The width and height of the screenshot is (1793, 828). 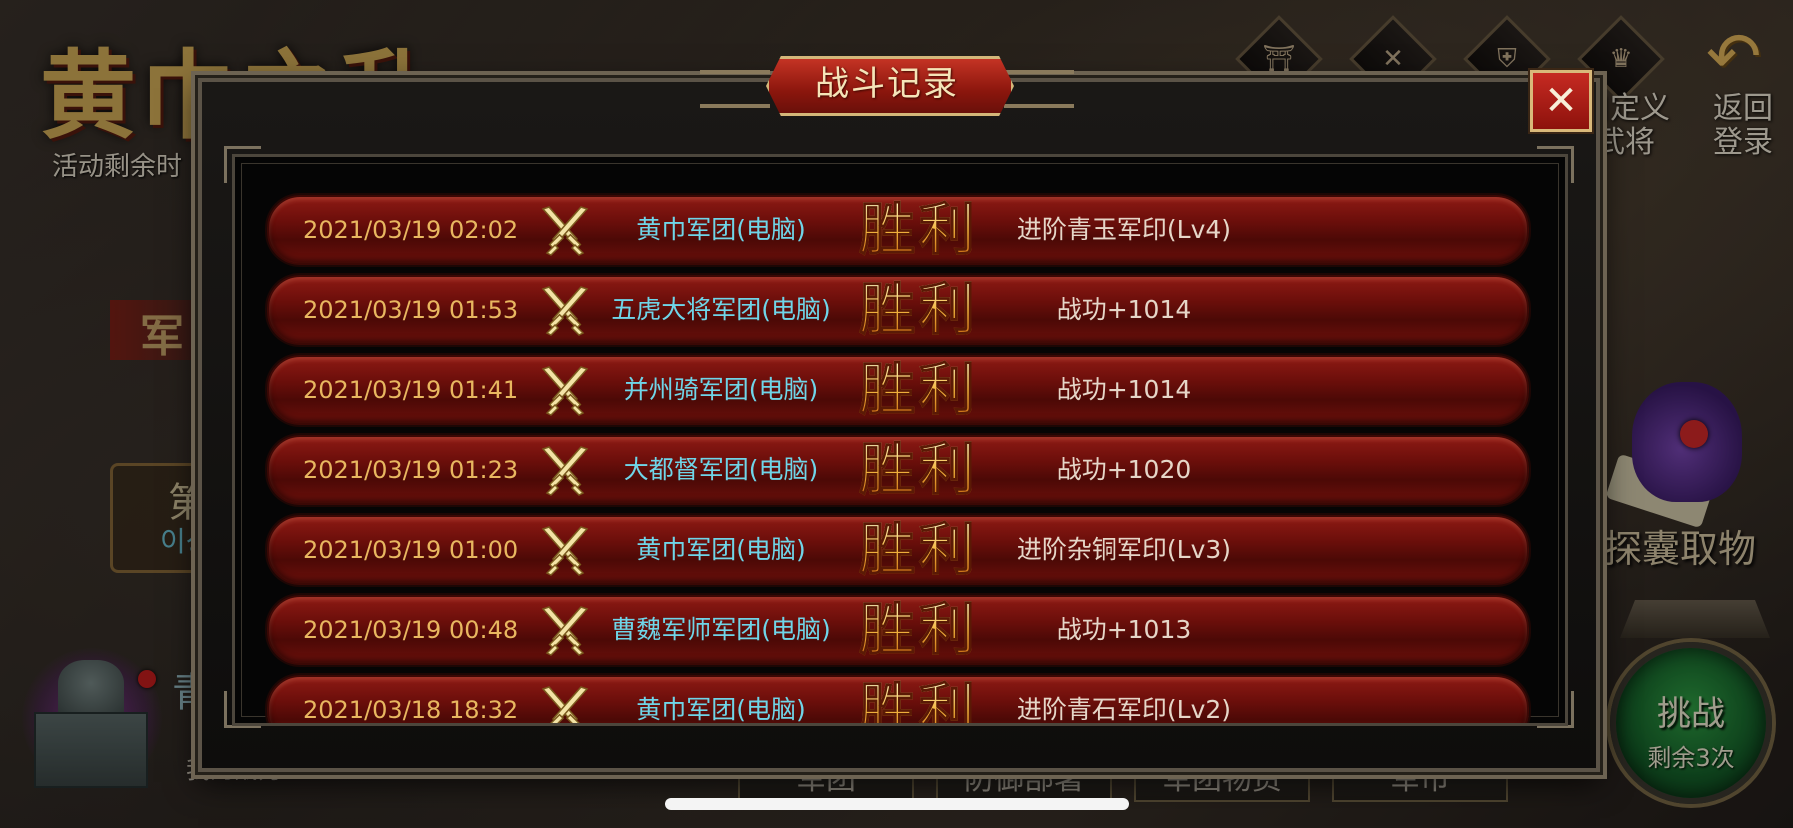 I want to click on record-time: 2021/03/19 01:00, so click(x=411, y=550).